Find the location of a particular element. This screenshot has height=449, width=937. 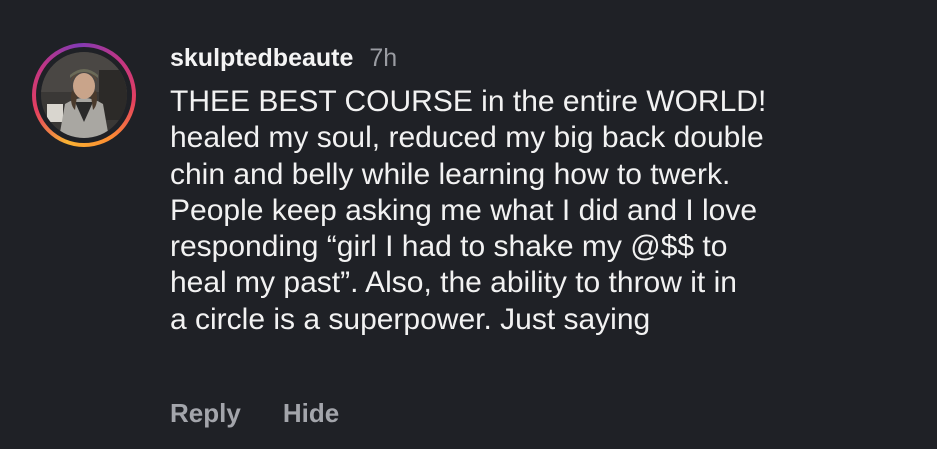

story-ring is located at coordinates (84, 95).